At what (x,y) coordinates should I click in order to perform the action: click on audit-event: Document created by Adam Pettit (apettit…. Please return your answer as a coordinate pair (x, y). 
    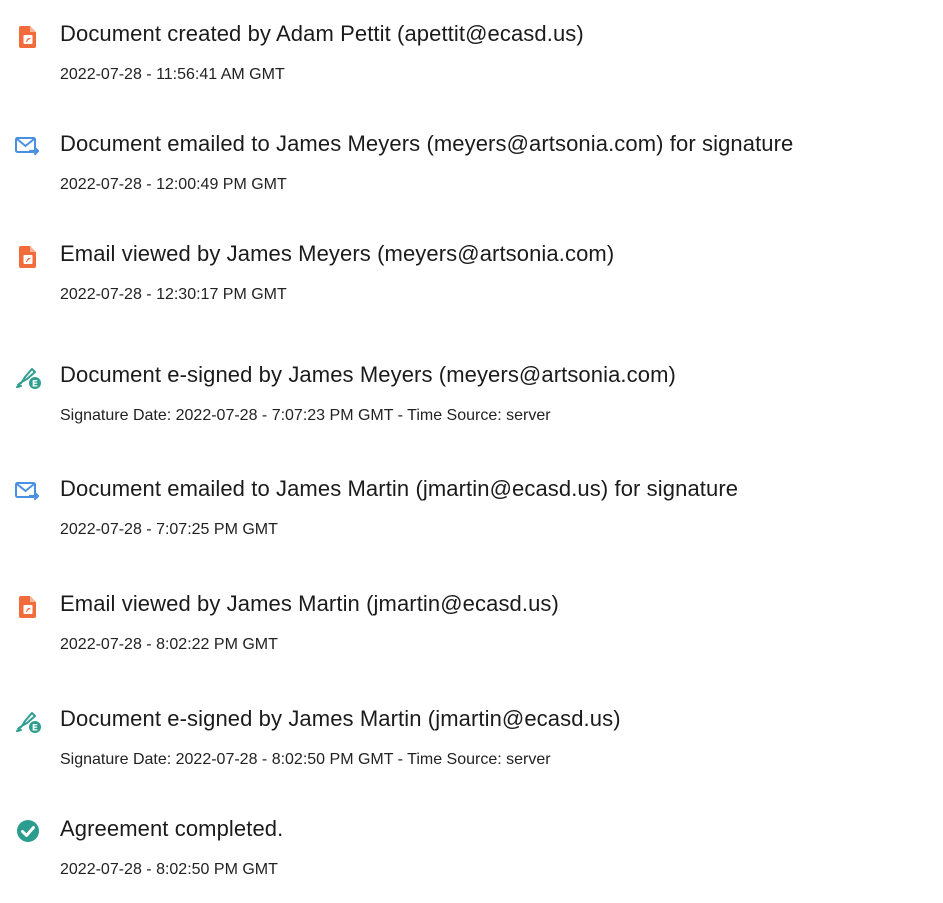
    Looking at the image, I should click on (471, 63).